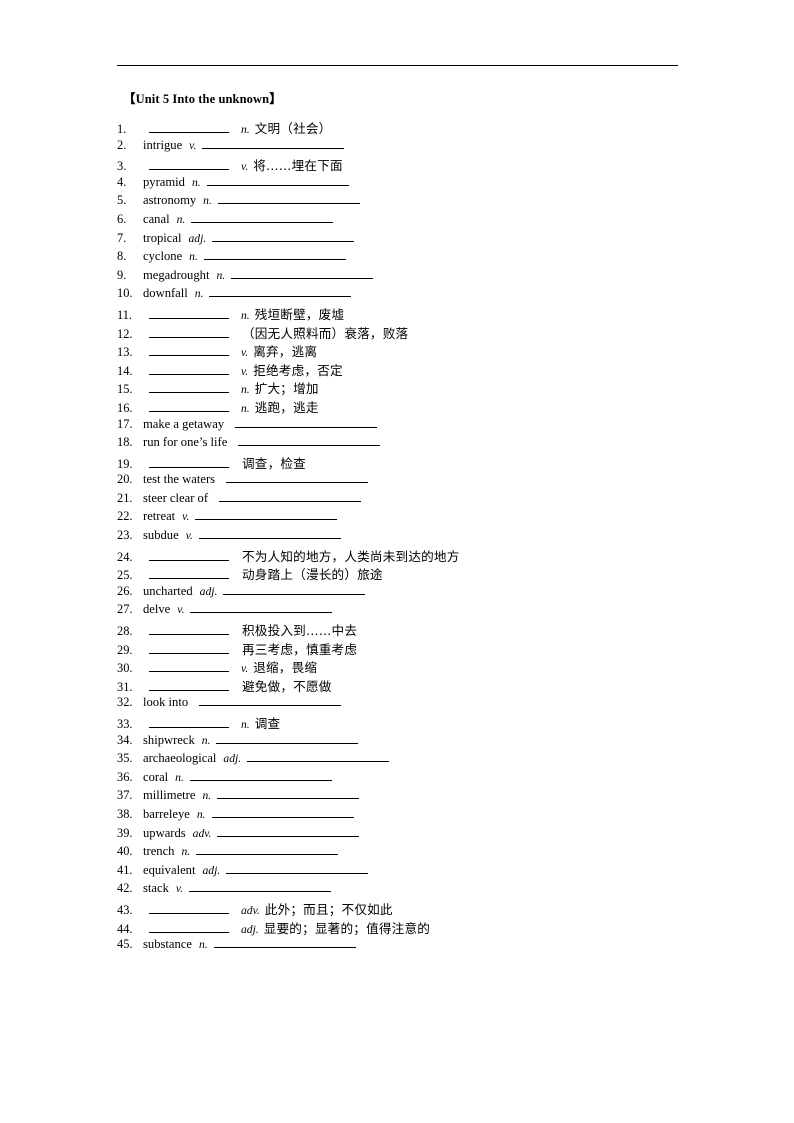 The height and width of the screenshot is (1123, 794). I want to click on entry-number: 3., so click(122, 166).